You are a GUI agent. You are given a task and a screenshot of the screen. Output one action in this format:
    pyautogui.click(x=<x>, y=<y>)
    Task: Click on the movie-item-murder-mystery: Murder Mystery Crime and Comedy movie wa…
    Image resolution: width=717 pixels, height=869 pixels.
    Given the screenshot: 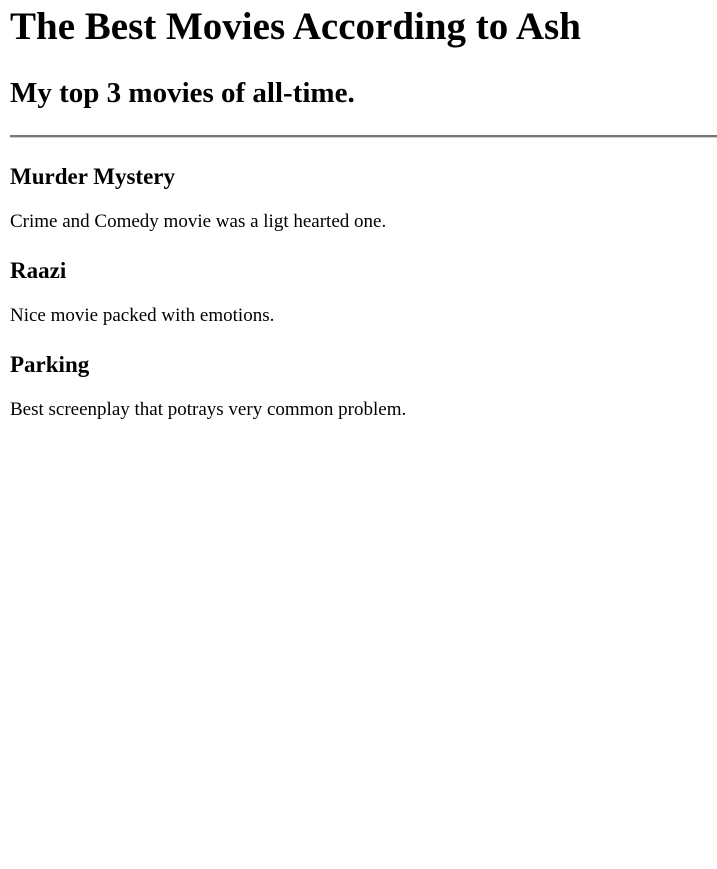 What is the action you would take?
    pyautogui.click(x=363, y=198)
    